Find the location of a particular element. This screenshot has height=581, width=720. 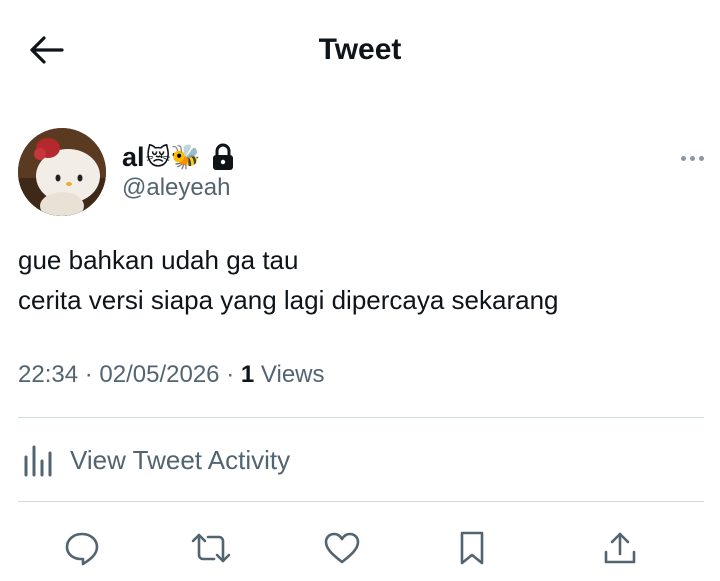

avatar is located at coordinates (62, 172).